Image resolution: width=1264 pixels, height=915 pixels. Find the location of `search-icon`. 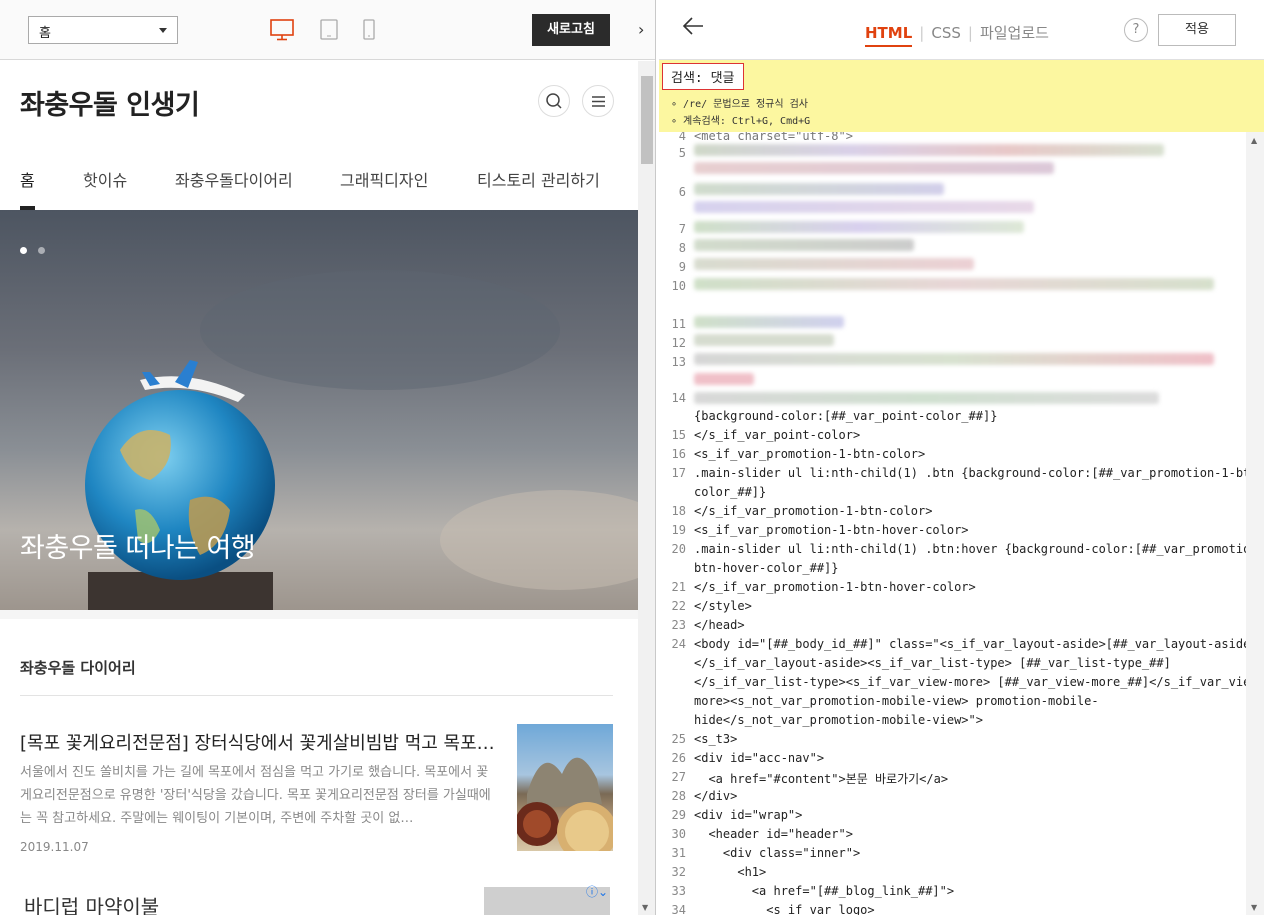

search-icon is located at coordinates (554, 101).